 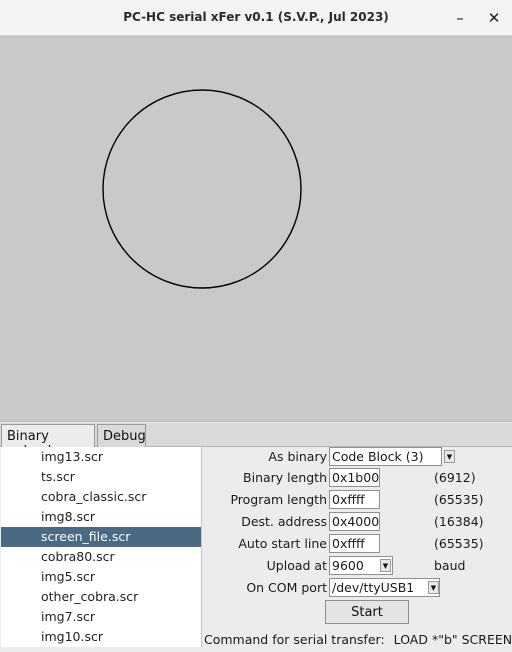 I want to click on binary-length-decimal: (6912), so click(x=455, y=477).